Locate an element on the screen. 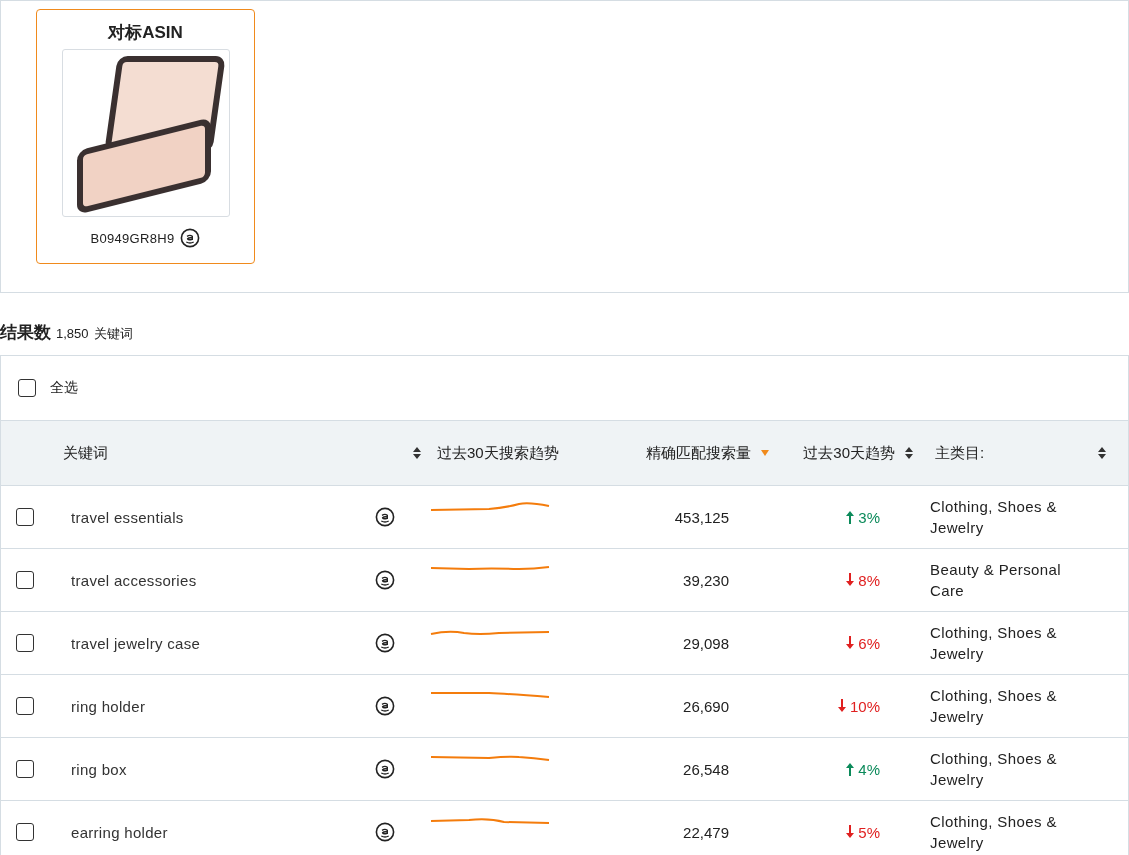 Image resolution: width=1129 pixels, height=855 pixels. results-count: 1,850 is located at coordinates (72, 333).